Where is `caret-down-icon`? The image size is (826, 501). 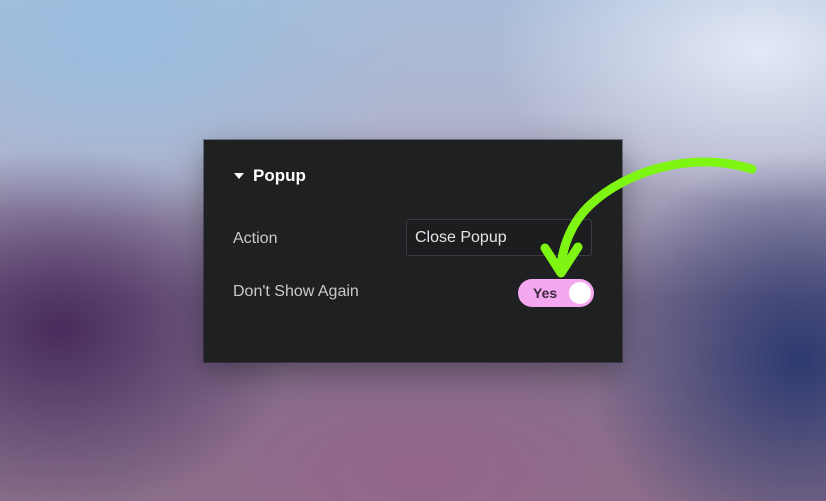
caret-down-icon is located at coordinates (239, 176).